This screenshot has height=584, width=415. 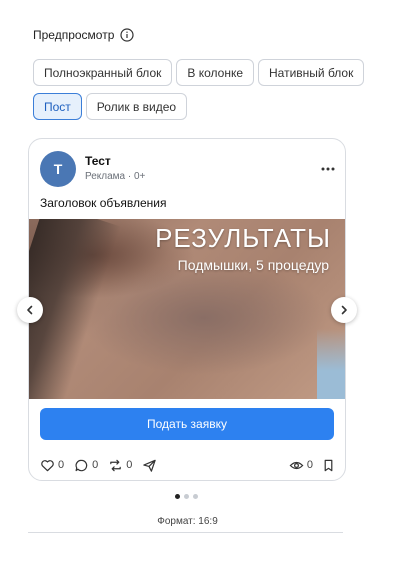 I want to click on chip-fullscreen-block: Полноэкранный блок, so click(x=103, y=72).